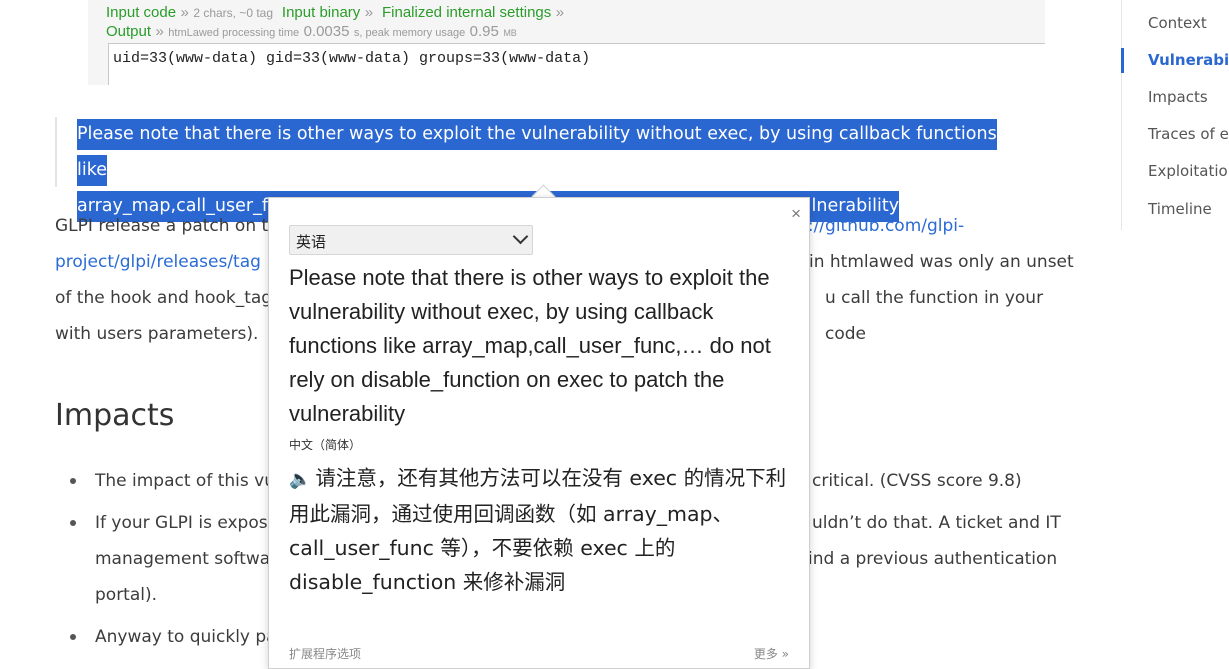  What do you see at coordinates (409, 33) in the screenshot?
I see `memory-label: s, peak memory usage` at bounding box center [409, 33].